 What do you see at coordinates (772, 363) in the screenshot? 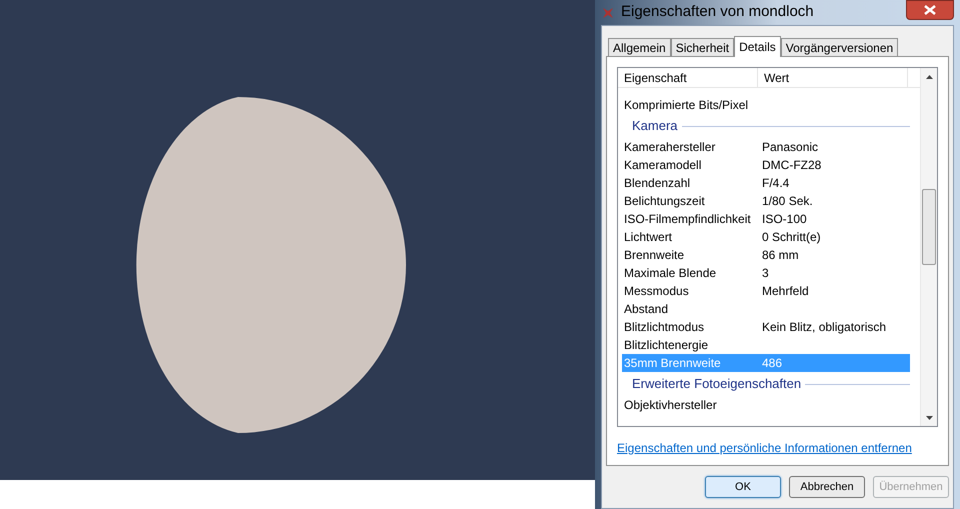
I see `property-value: 486` at bounding box center [772, 363].